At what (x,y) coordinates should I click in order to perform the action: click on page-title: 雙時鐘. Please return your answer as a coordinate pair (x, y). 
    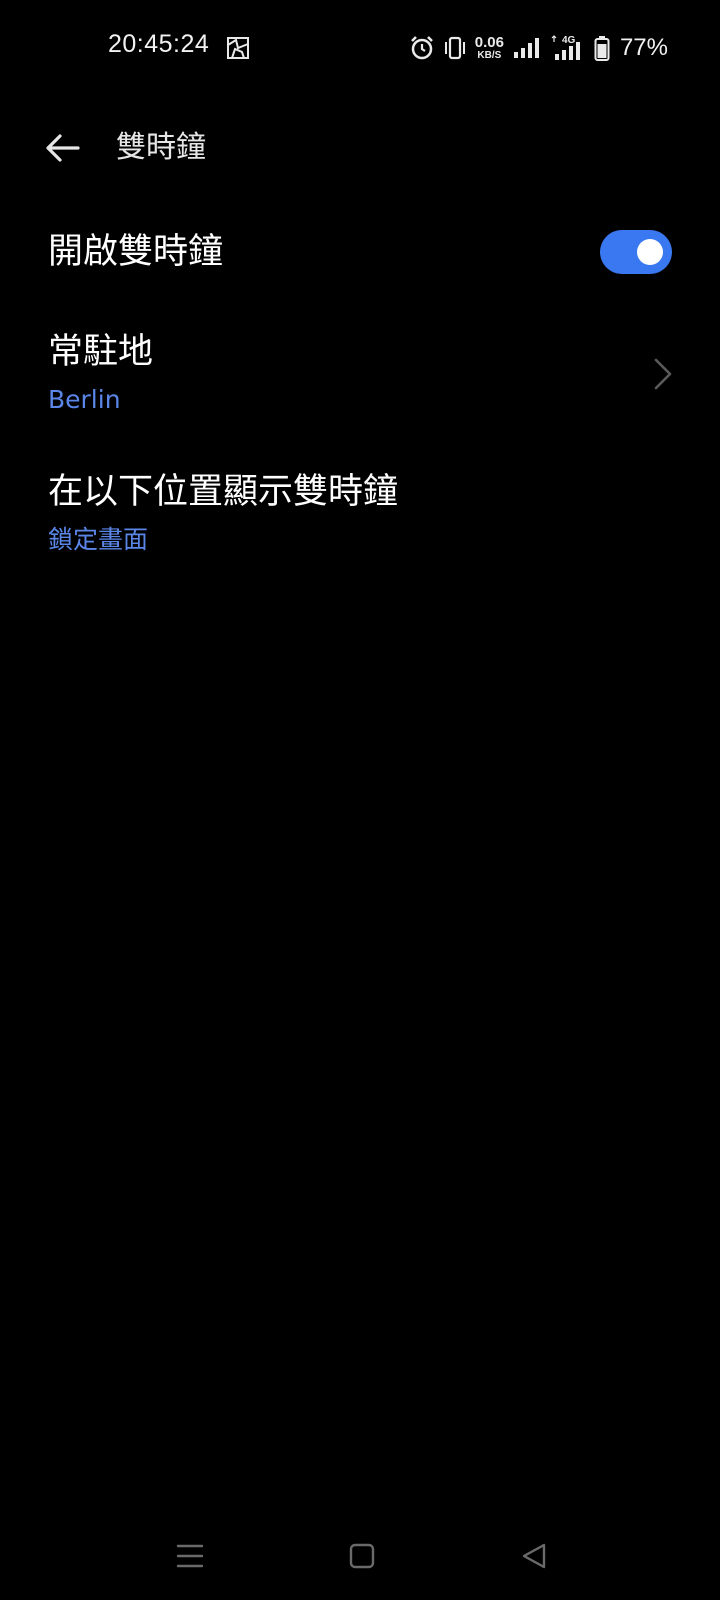
    Looking at the image, I should click on (161, 147).